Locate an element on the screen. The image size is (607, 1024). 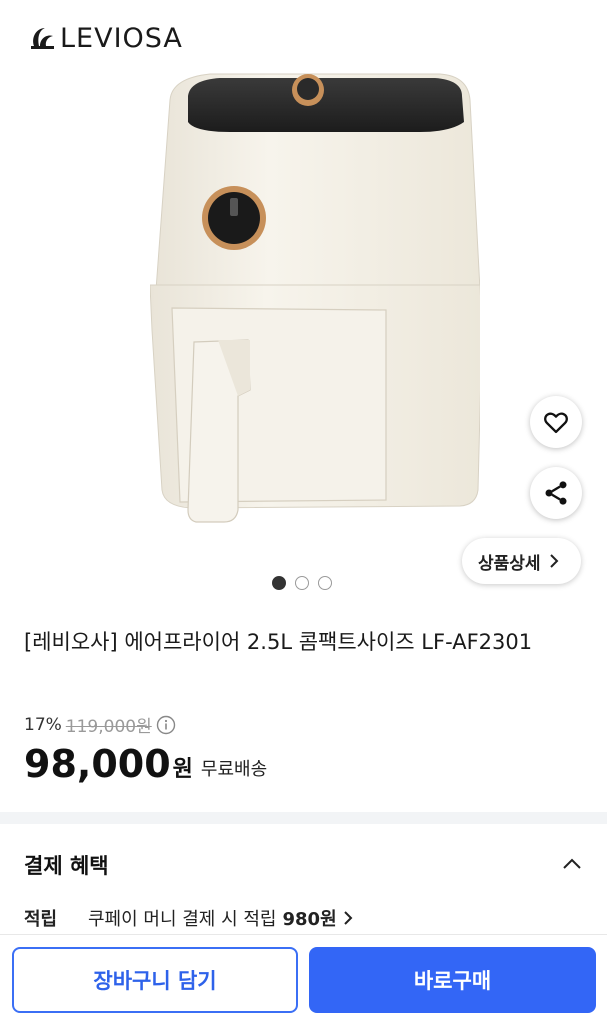
discount-rate: 17% is located at coordinates (43, 724).